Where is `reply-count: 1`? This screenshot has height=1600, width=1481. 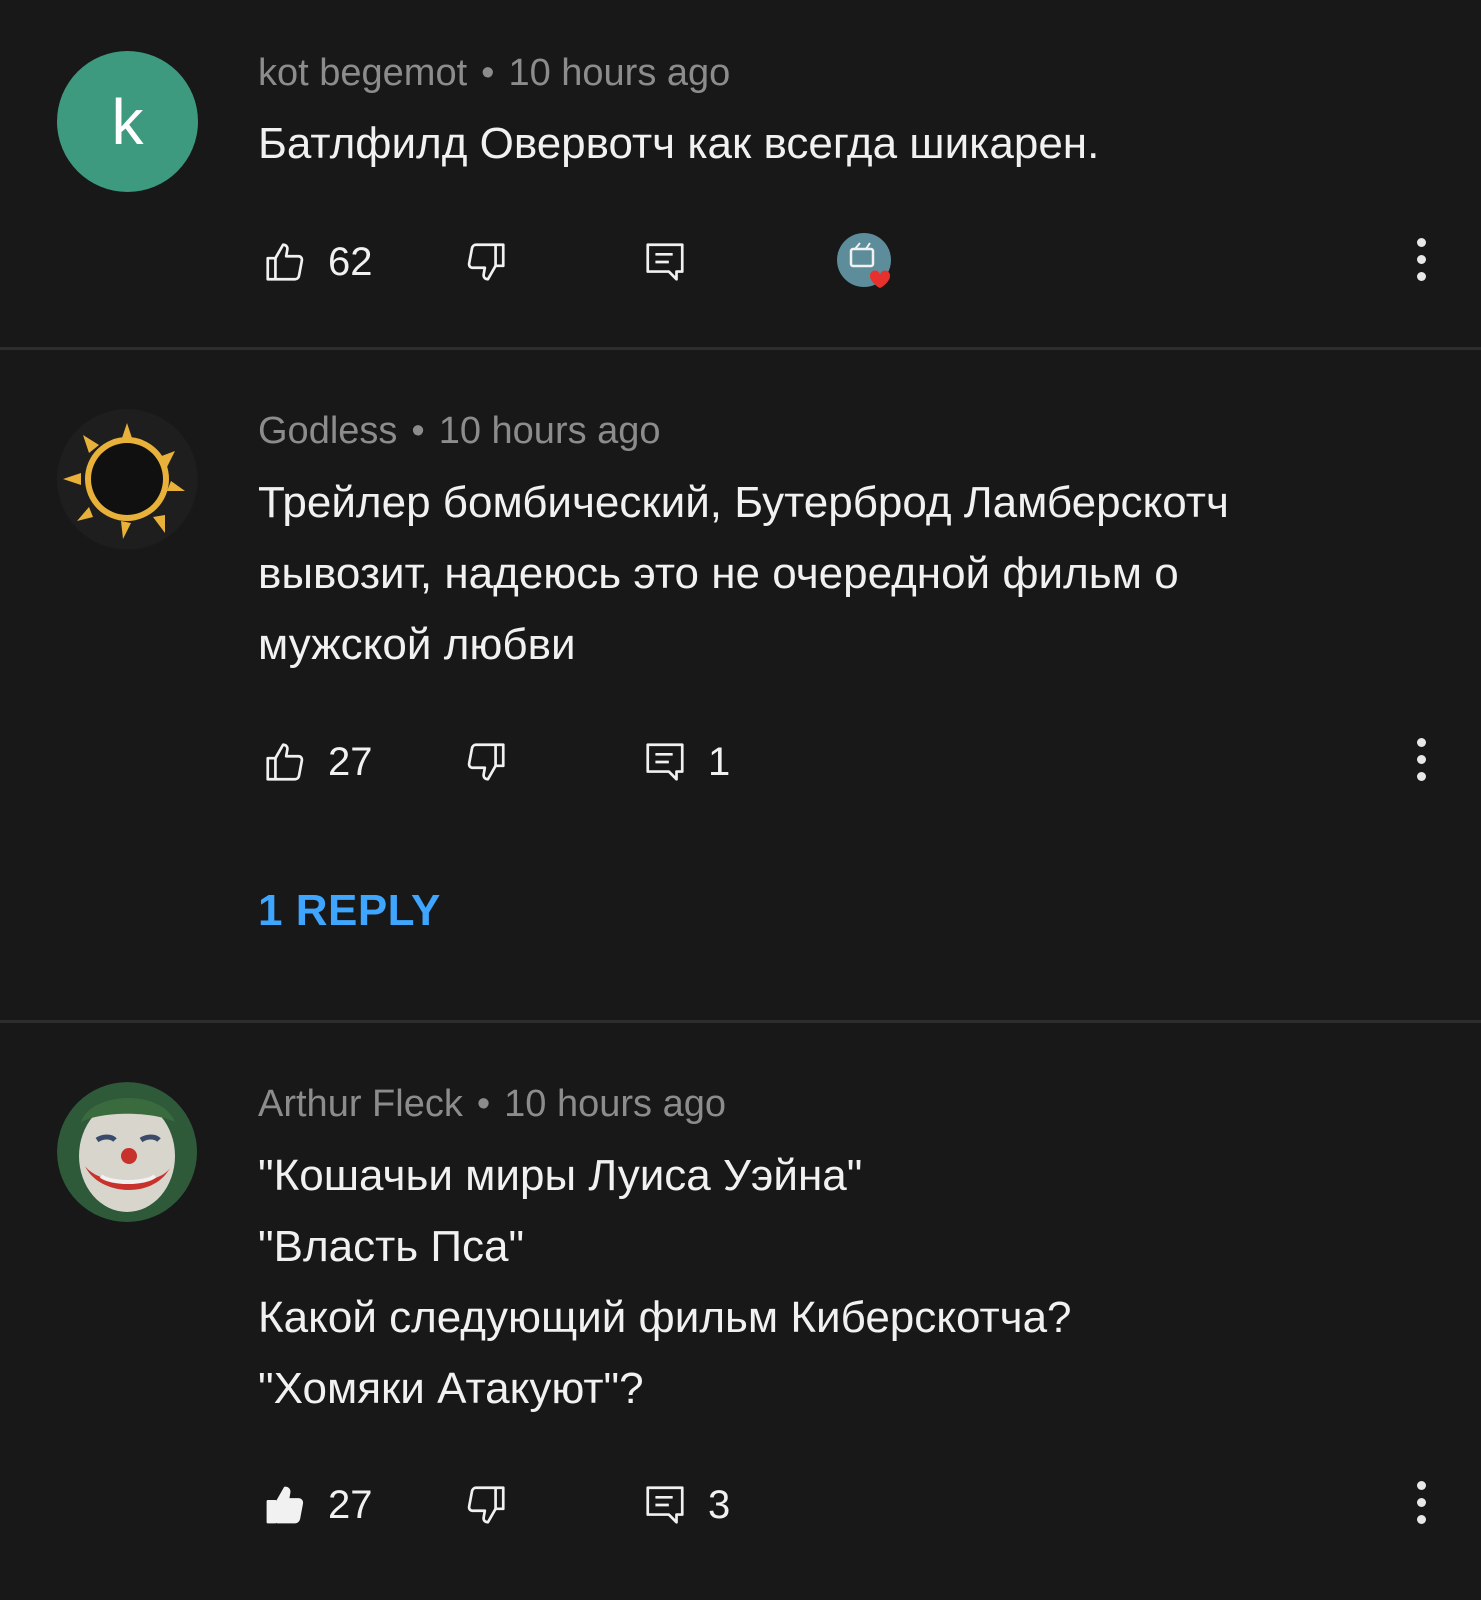 reply-count: 1 is located at coordinates (719, 761).